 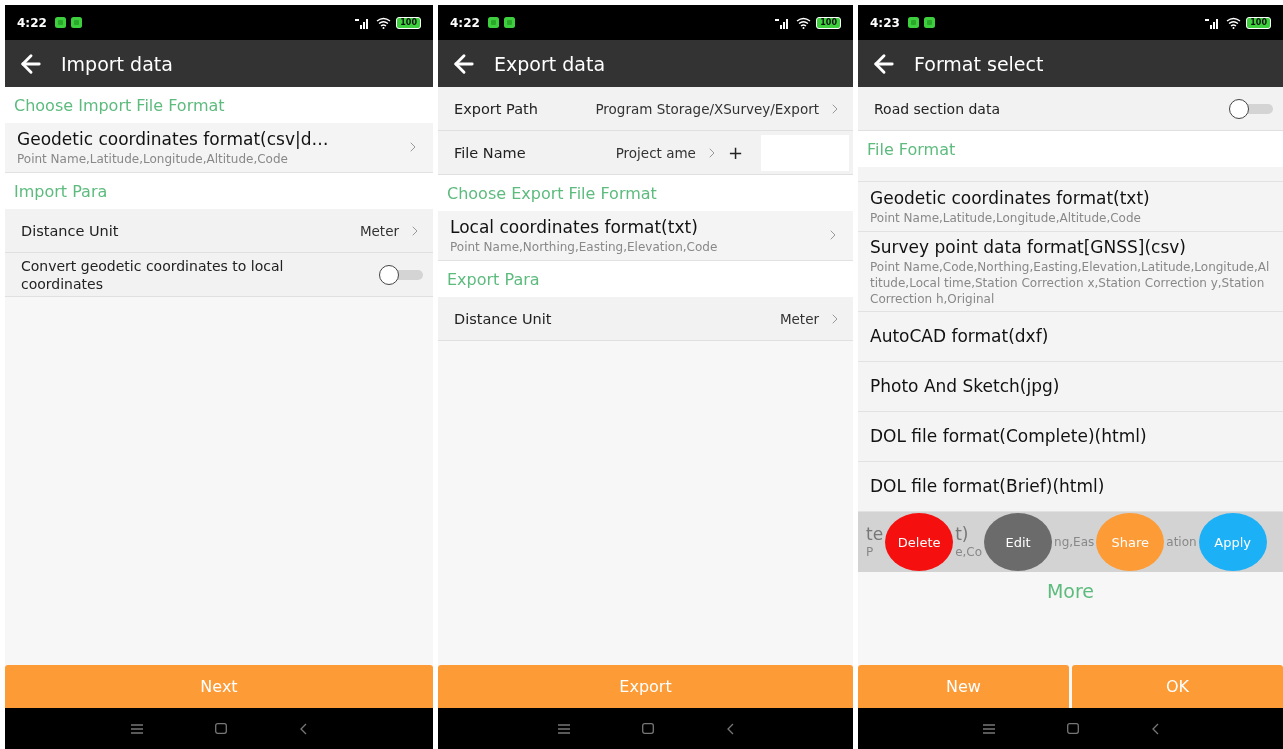 I want to click on row-fields: e,Co, so click(x=969, y=552).